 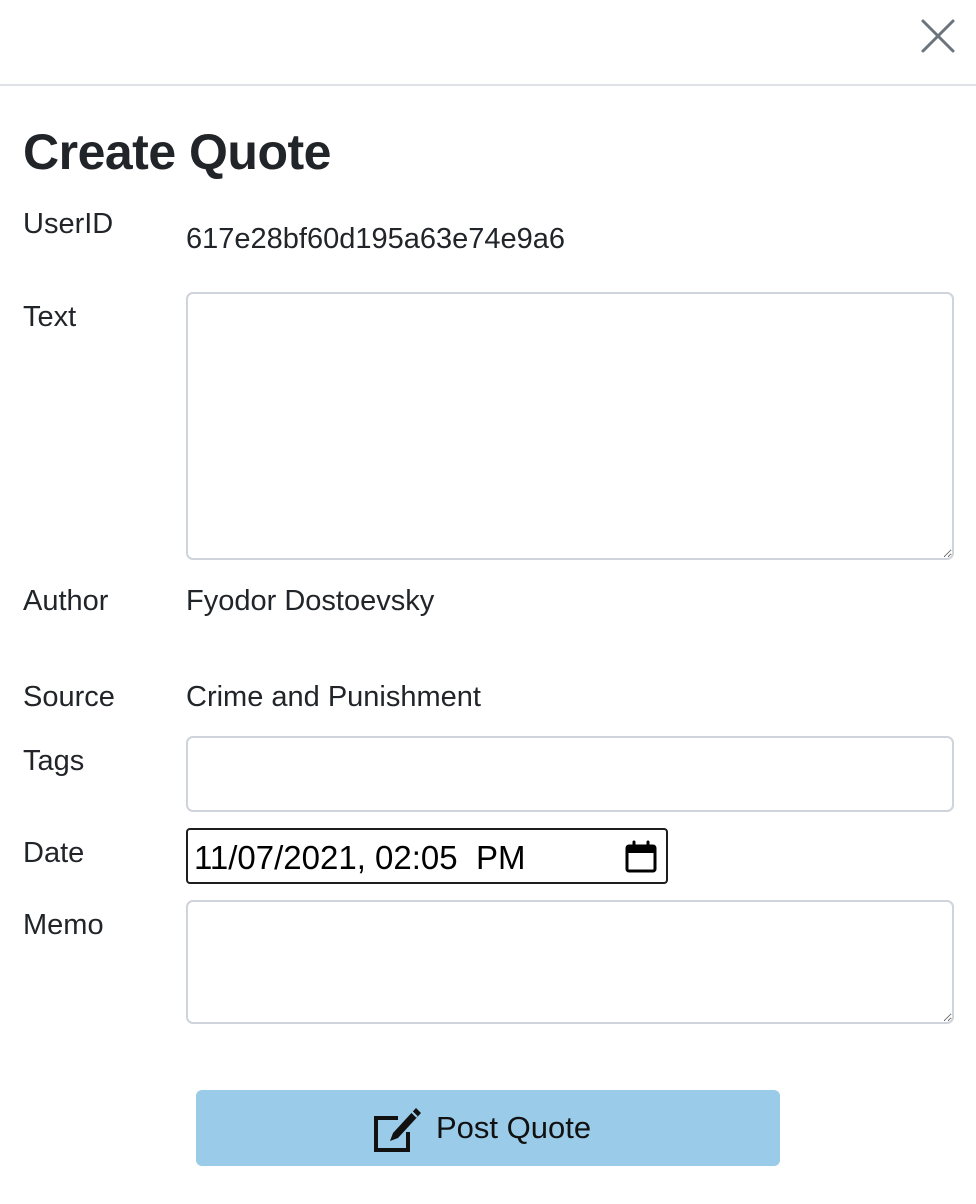 I want to click on memo-label: Memo, so click(x=63, y=925).